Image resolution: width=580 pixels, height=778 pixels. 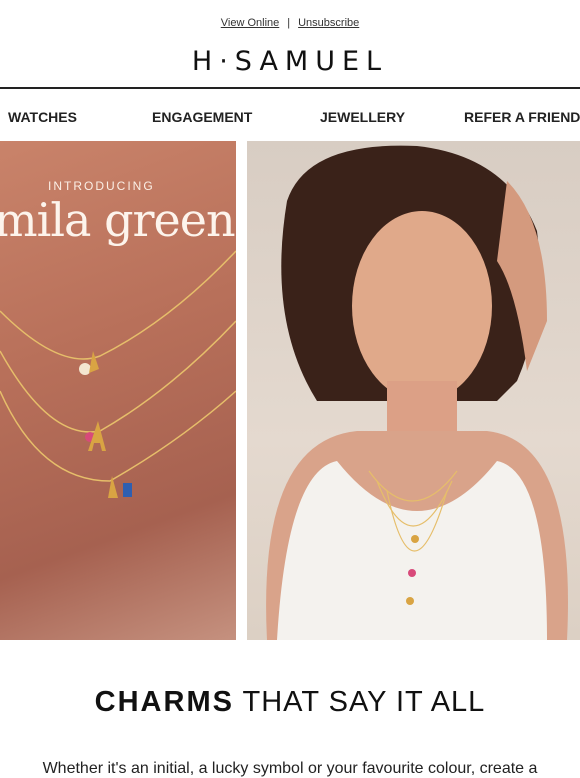 I want to click on view-online-link: View Online, so click(x=250, y=23).